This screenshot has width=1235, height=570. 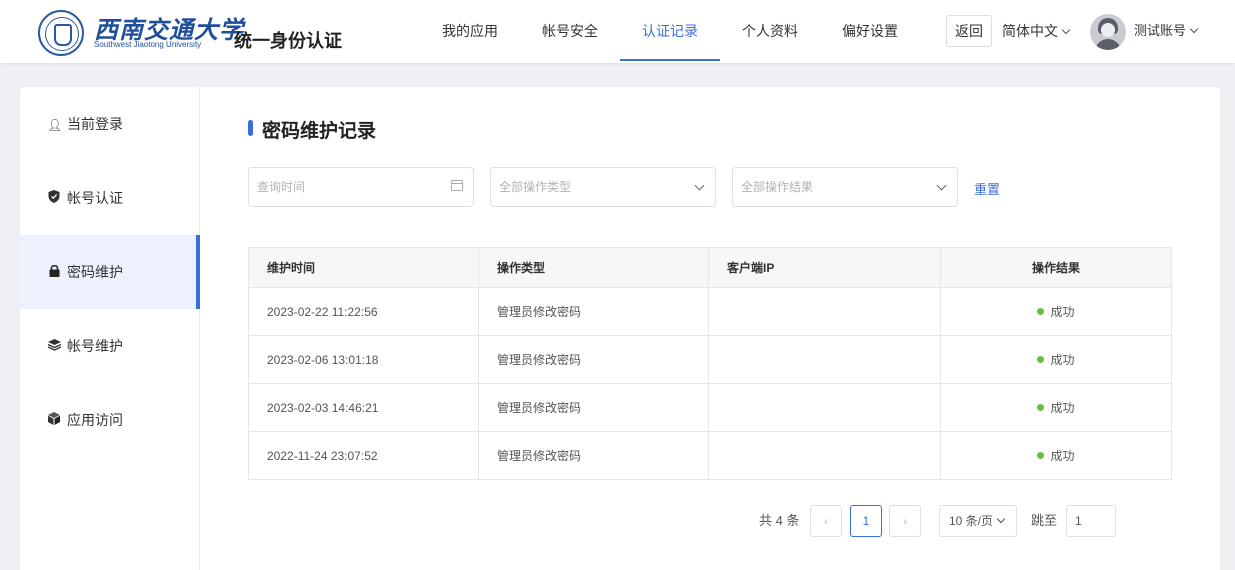 I want to click on sidebar-item-app-access: 应用访问, so click(x=109, y=420).